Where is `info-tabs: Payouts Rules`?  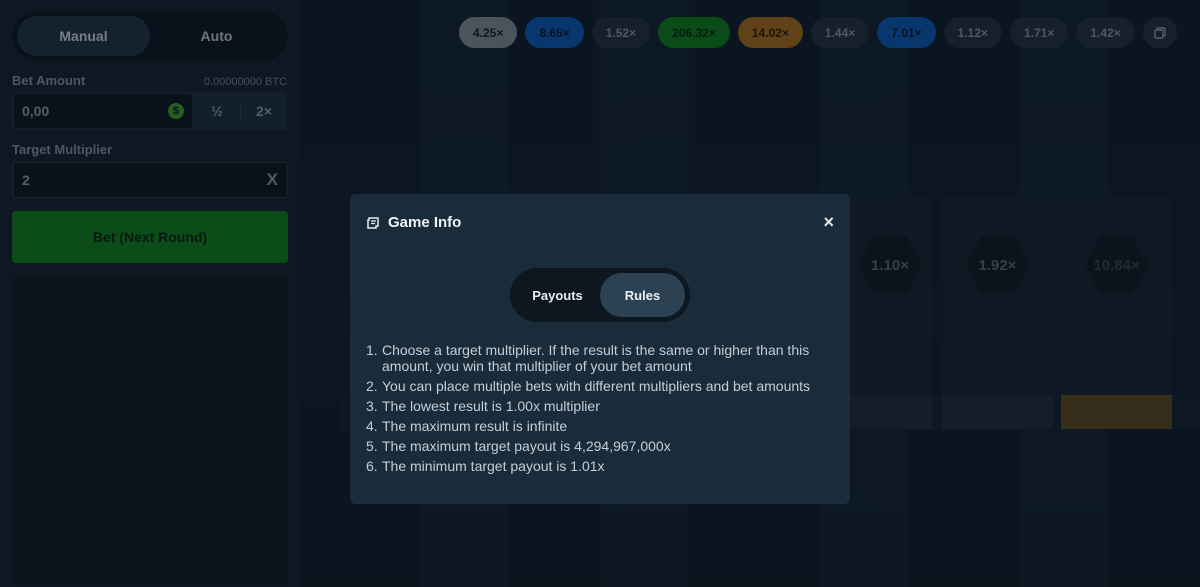 info-tabs: Payouts Rules is located at coordinates (600, 295).